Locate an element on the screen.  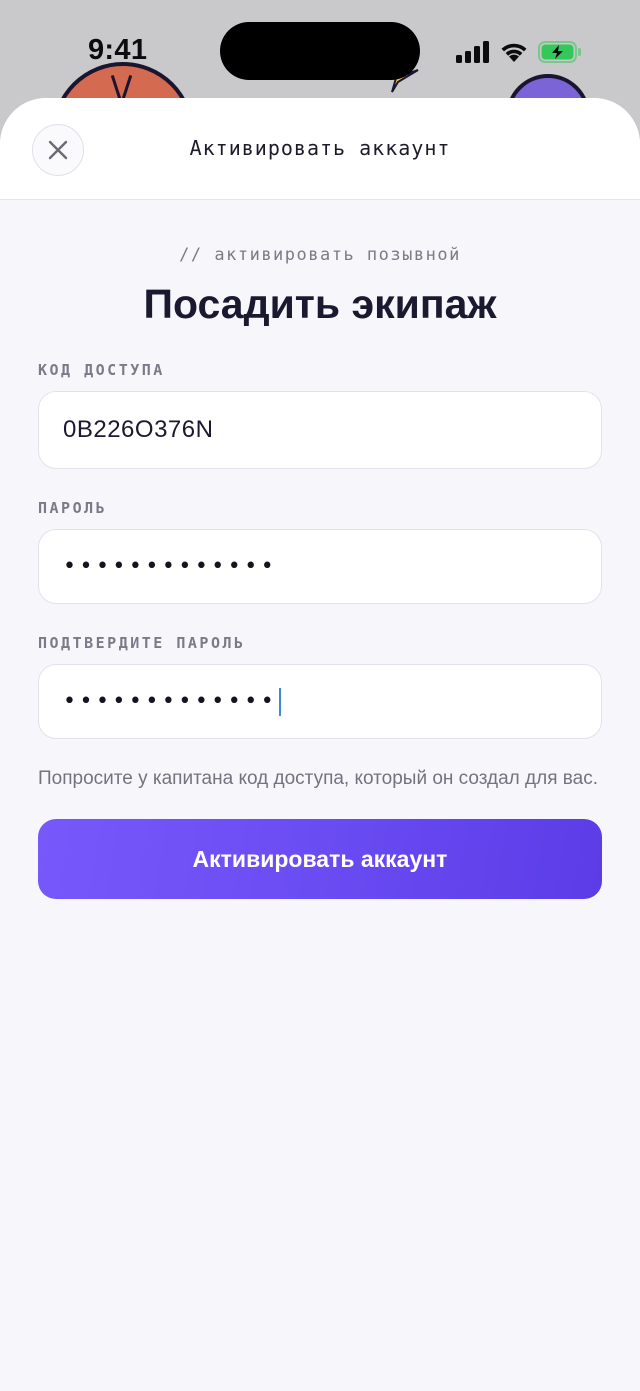
status-bar: 9:41 is located at coordinates (320, 50).